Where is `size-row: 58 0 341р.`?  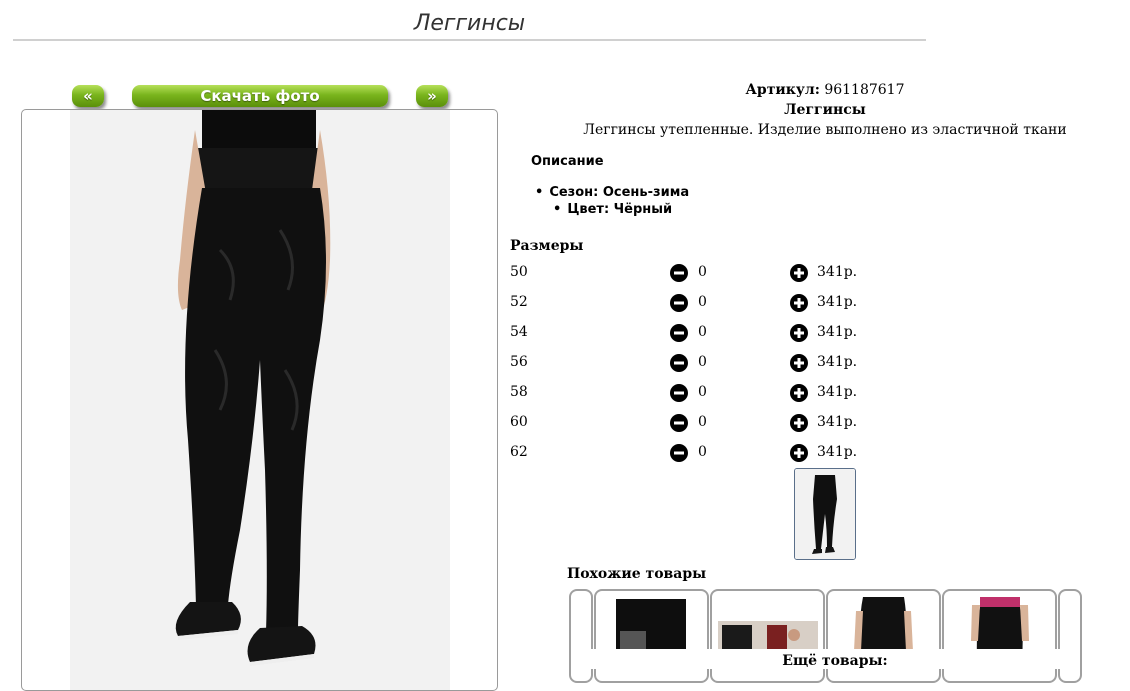
size-row: 58 0 341р. is located at coordinates (710, 394).